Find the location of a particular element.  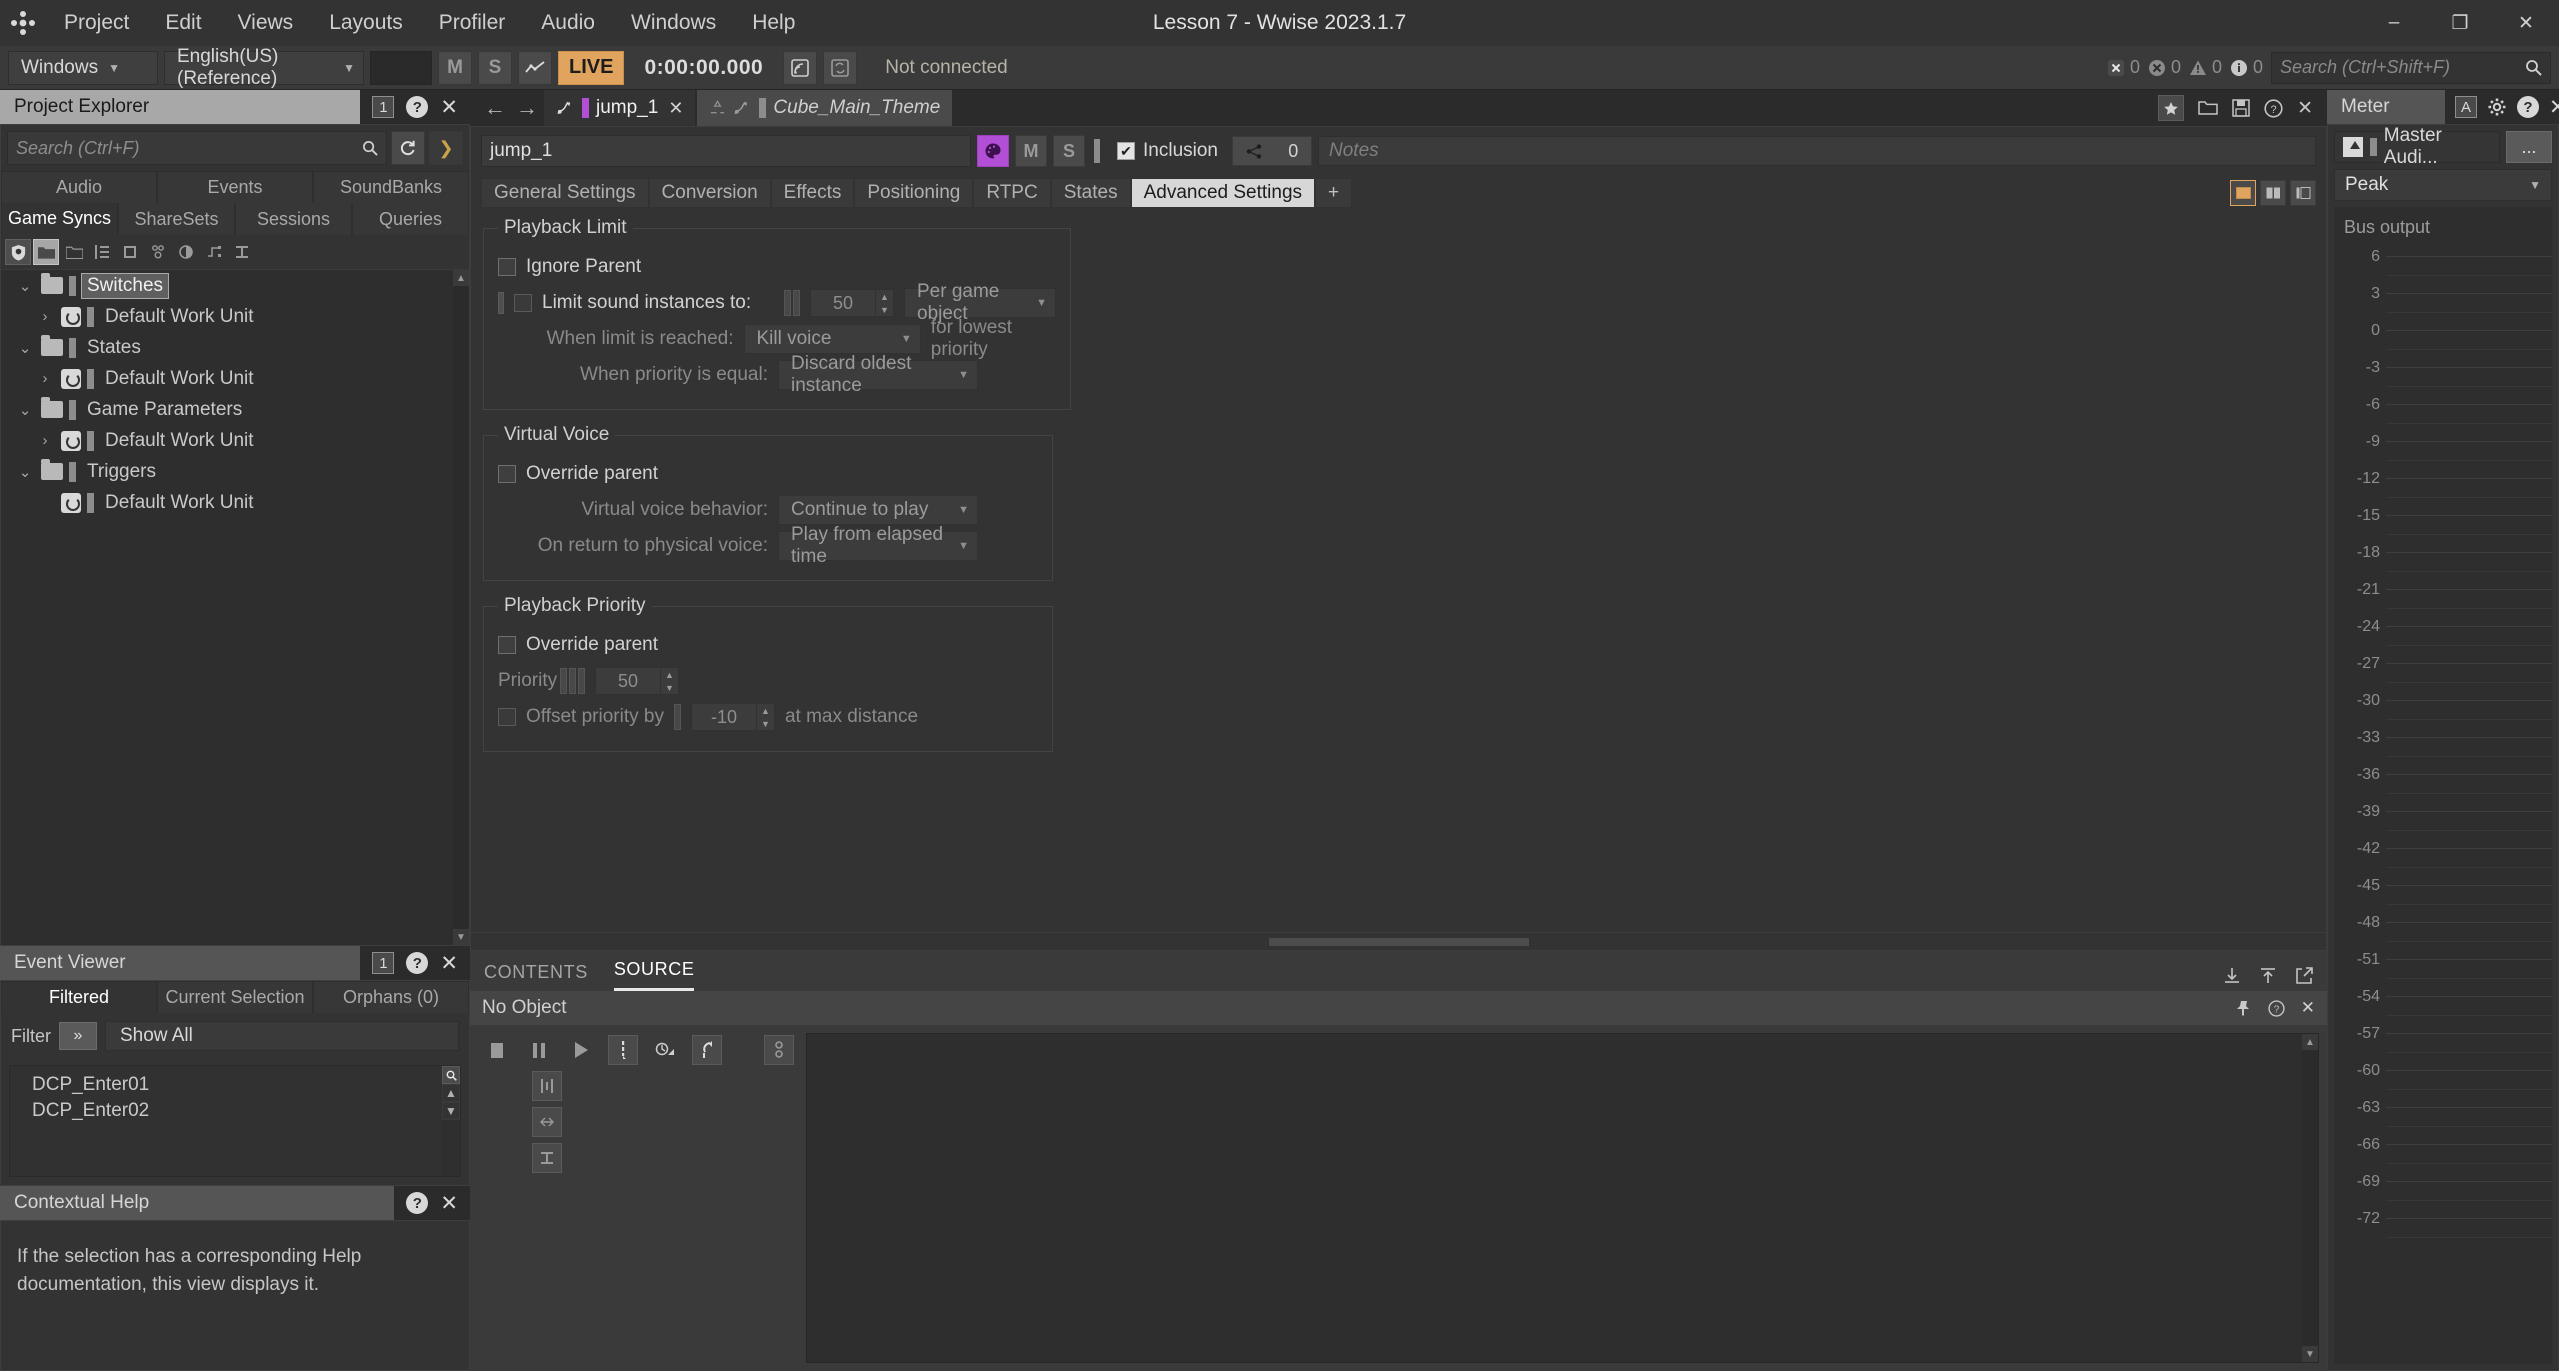

meter-title: Meter is located at coordinates (2386, 107).